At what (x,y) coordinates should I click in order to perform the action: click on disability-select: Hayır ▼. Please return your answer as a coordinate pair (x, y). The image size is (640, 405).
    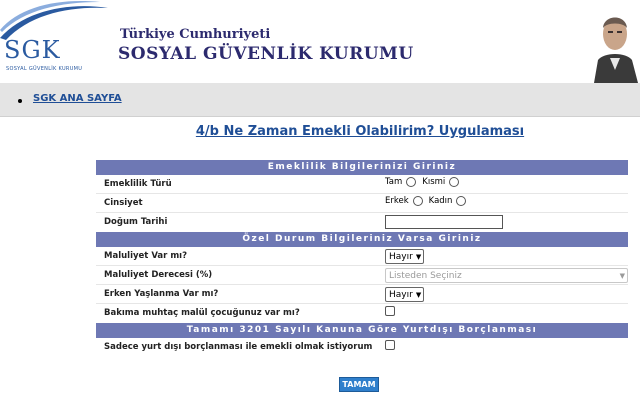
    Looking at the image, I should click on (405, 256).